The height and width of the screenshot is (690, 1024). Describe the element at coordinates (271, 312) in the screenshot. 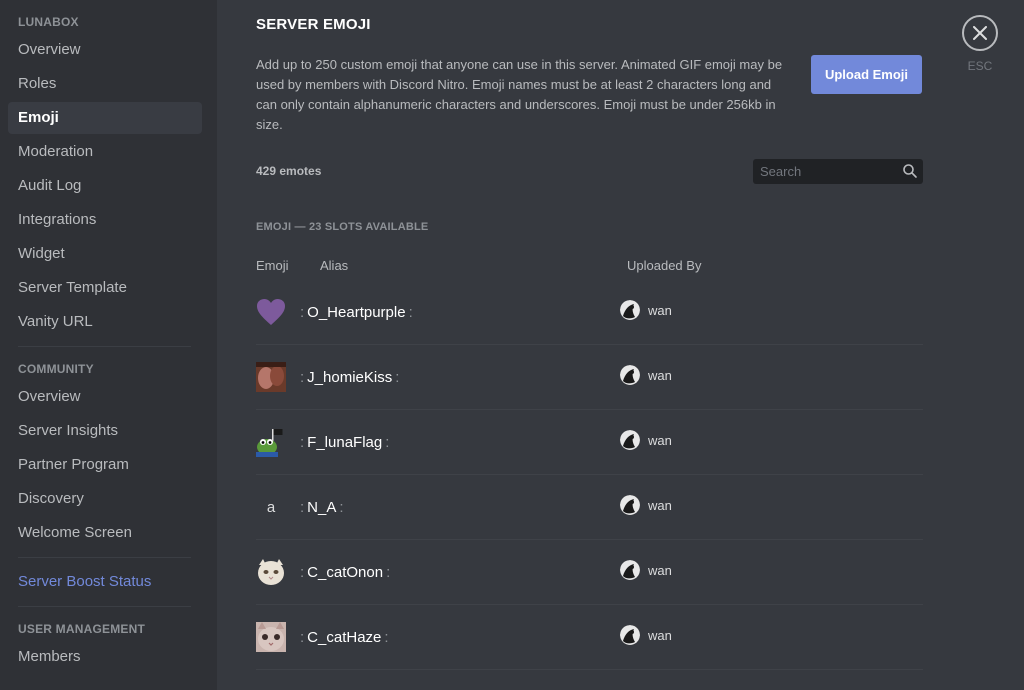

I see `purple-heart-icon` at that location.